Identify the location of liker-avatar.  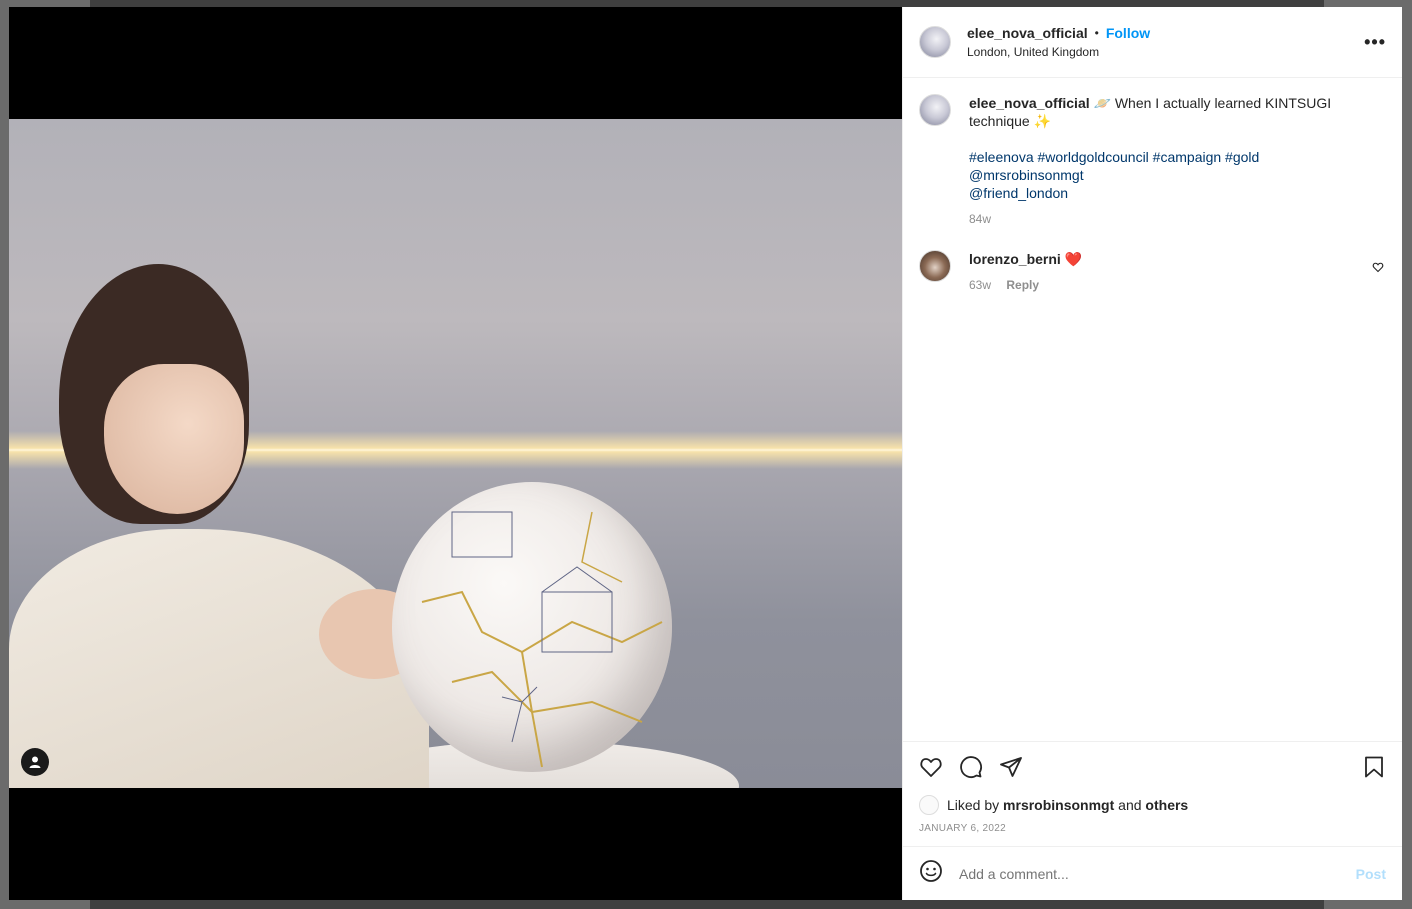
(929, 805).